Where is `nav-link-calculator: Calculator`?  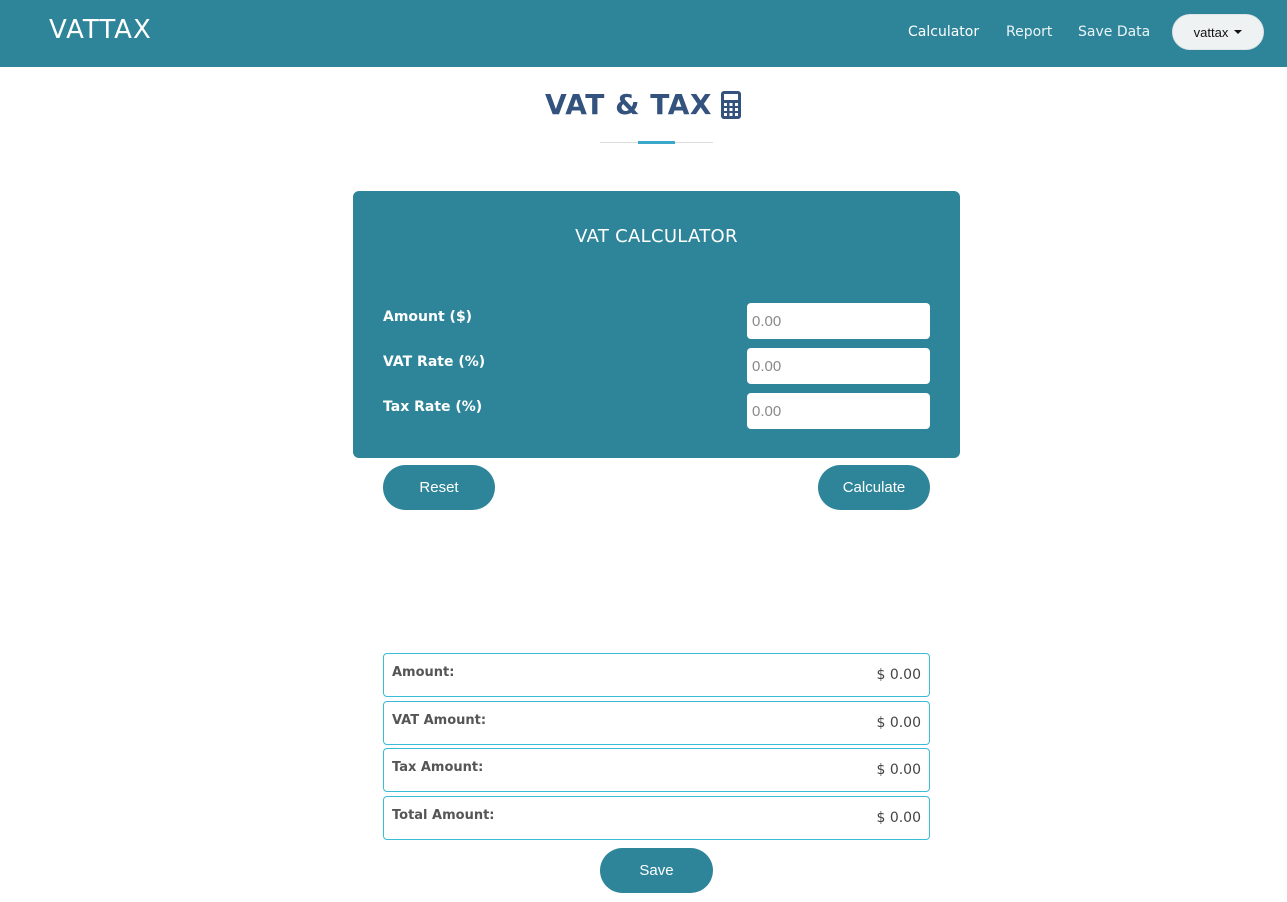
nav-link-calculator: Calculator is located at coordinates (943, 32).